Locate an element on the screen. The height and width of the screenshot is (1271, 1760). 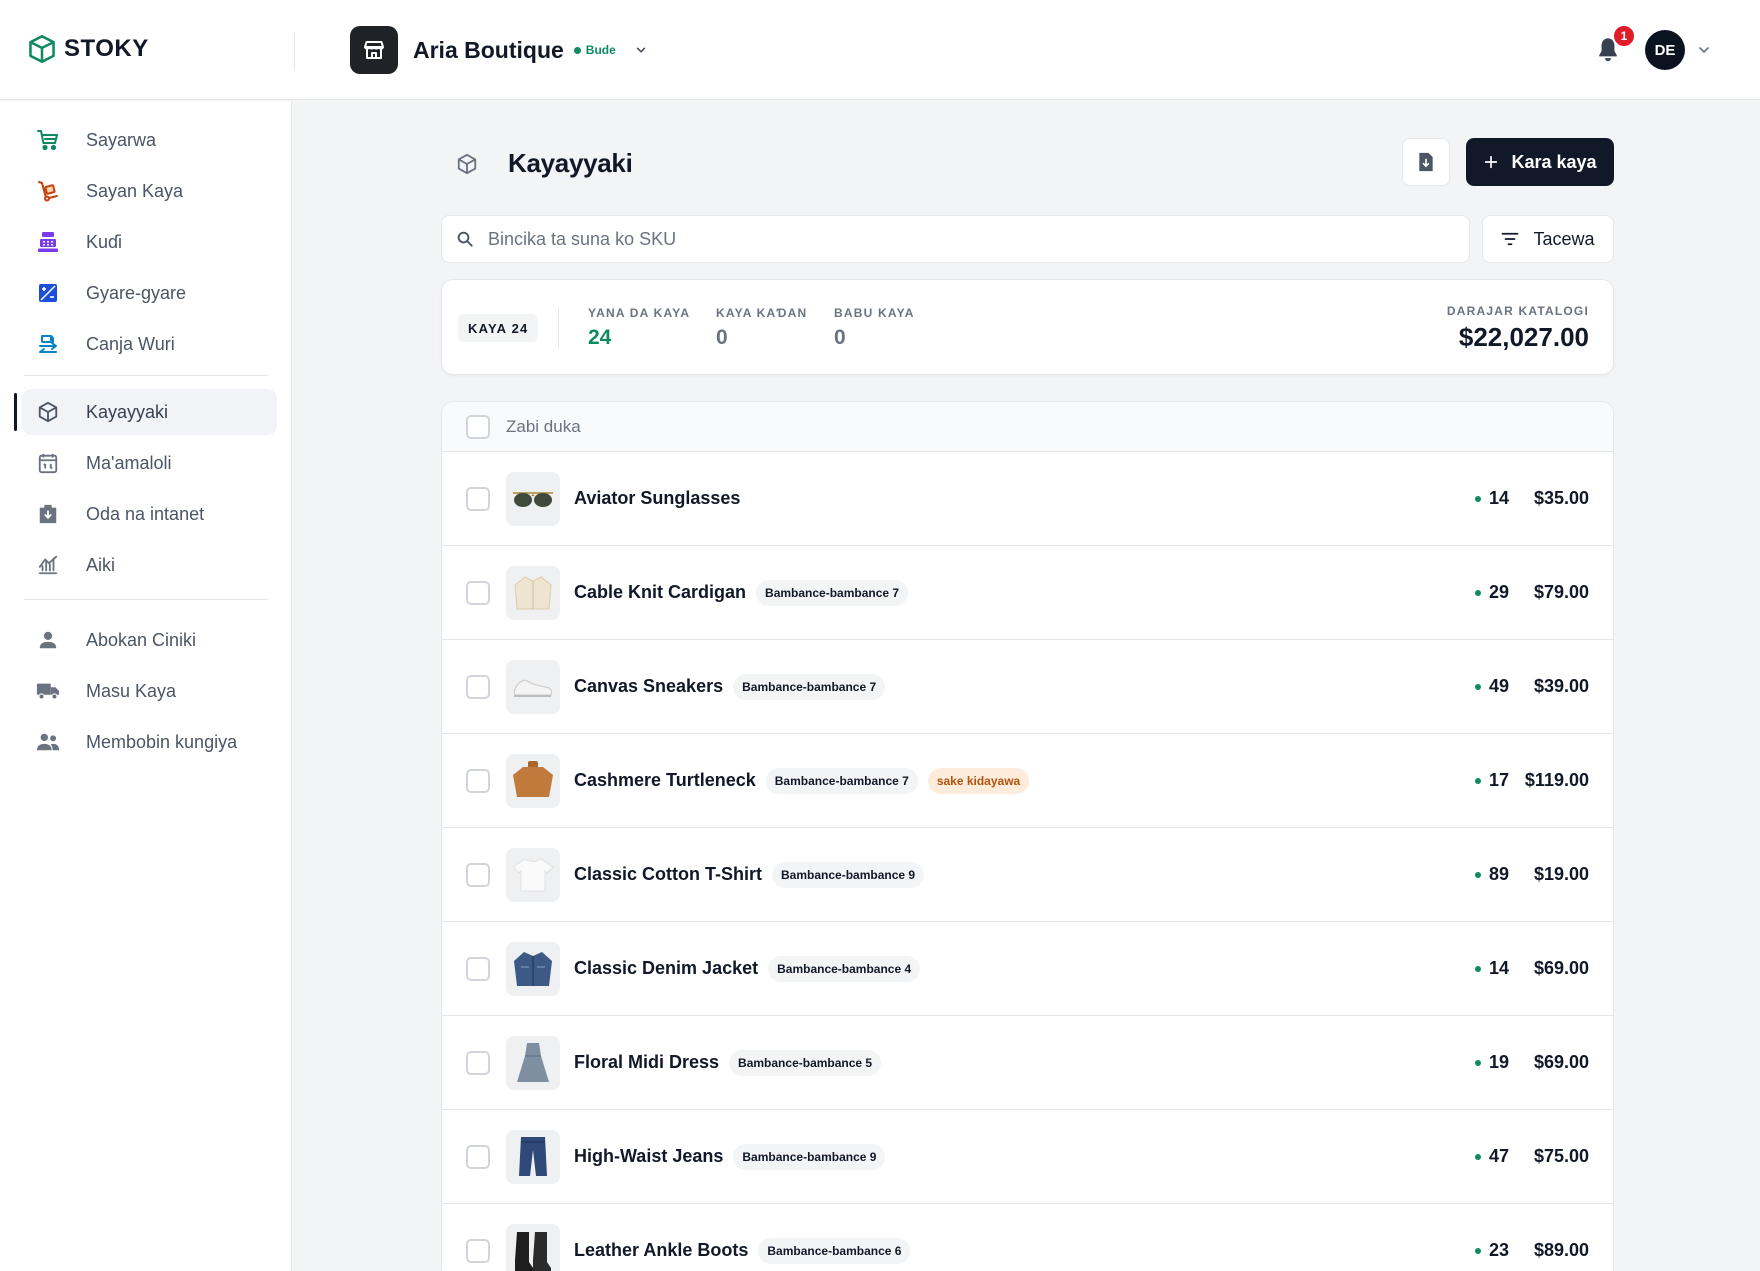
stock-quantity: 29 is located at coordinates (1491, 592).